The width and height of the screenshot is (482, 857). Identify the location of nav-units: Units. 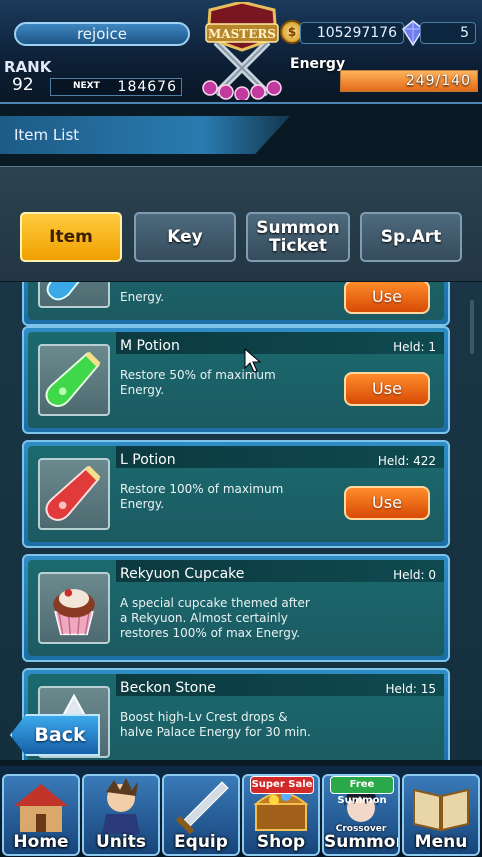
(121, 815).